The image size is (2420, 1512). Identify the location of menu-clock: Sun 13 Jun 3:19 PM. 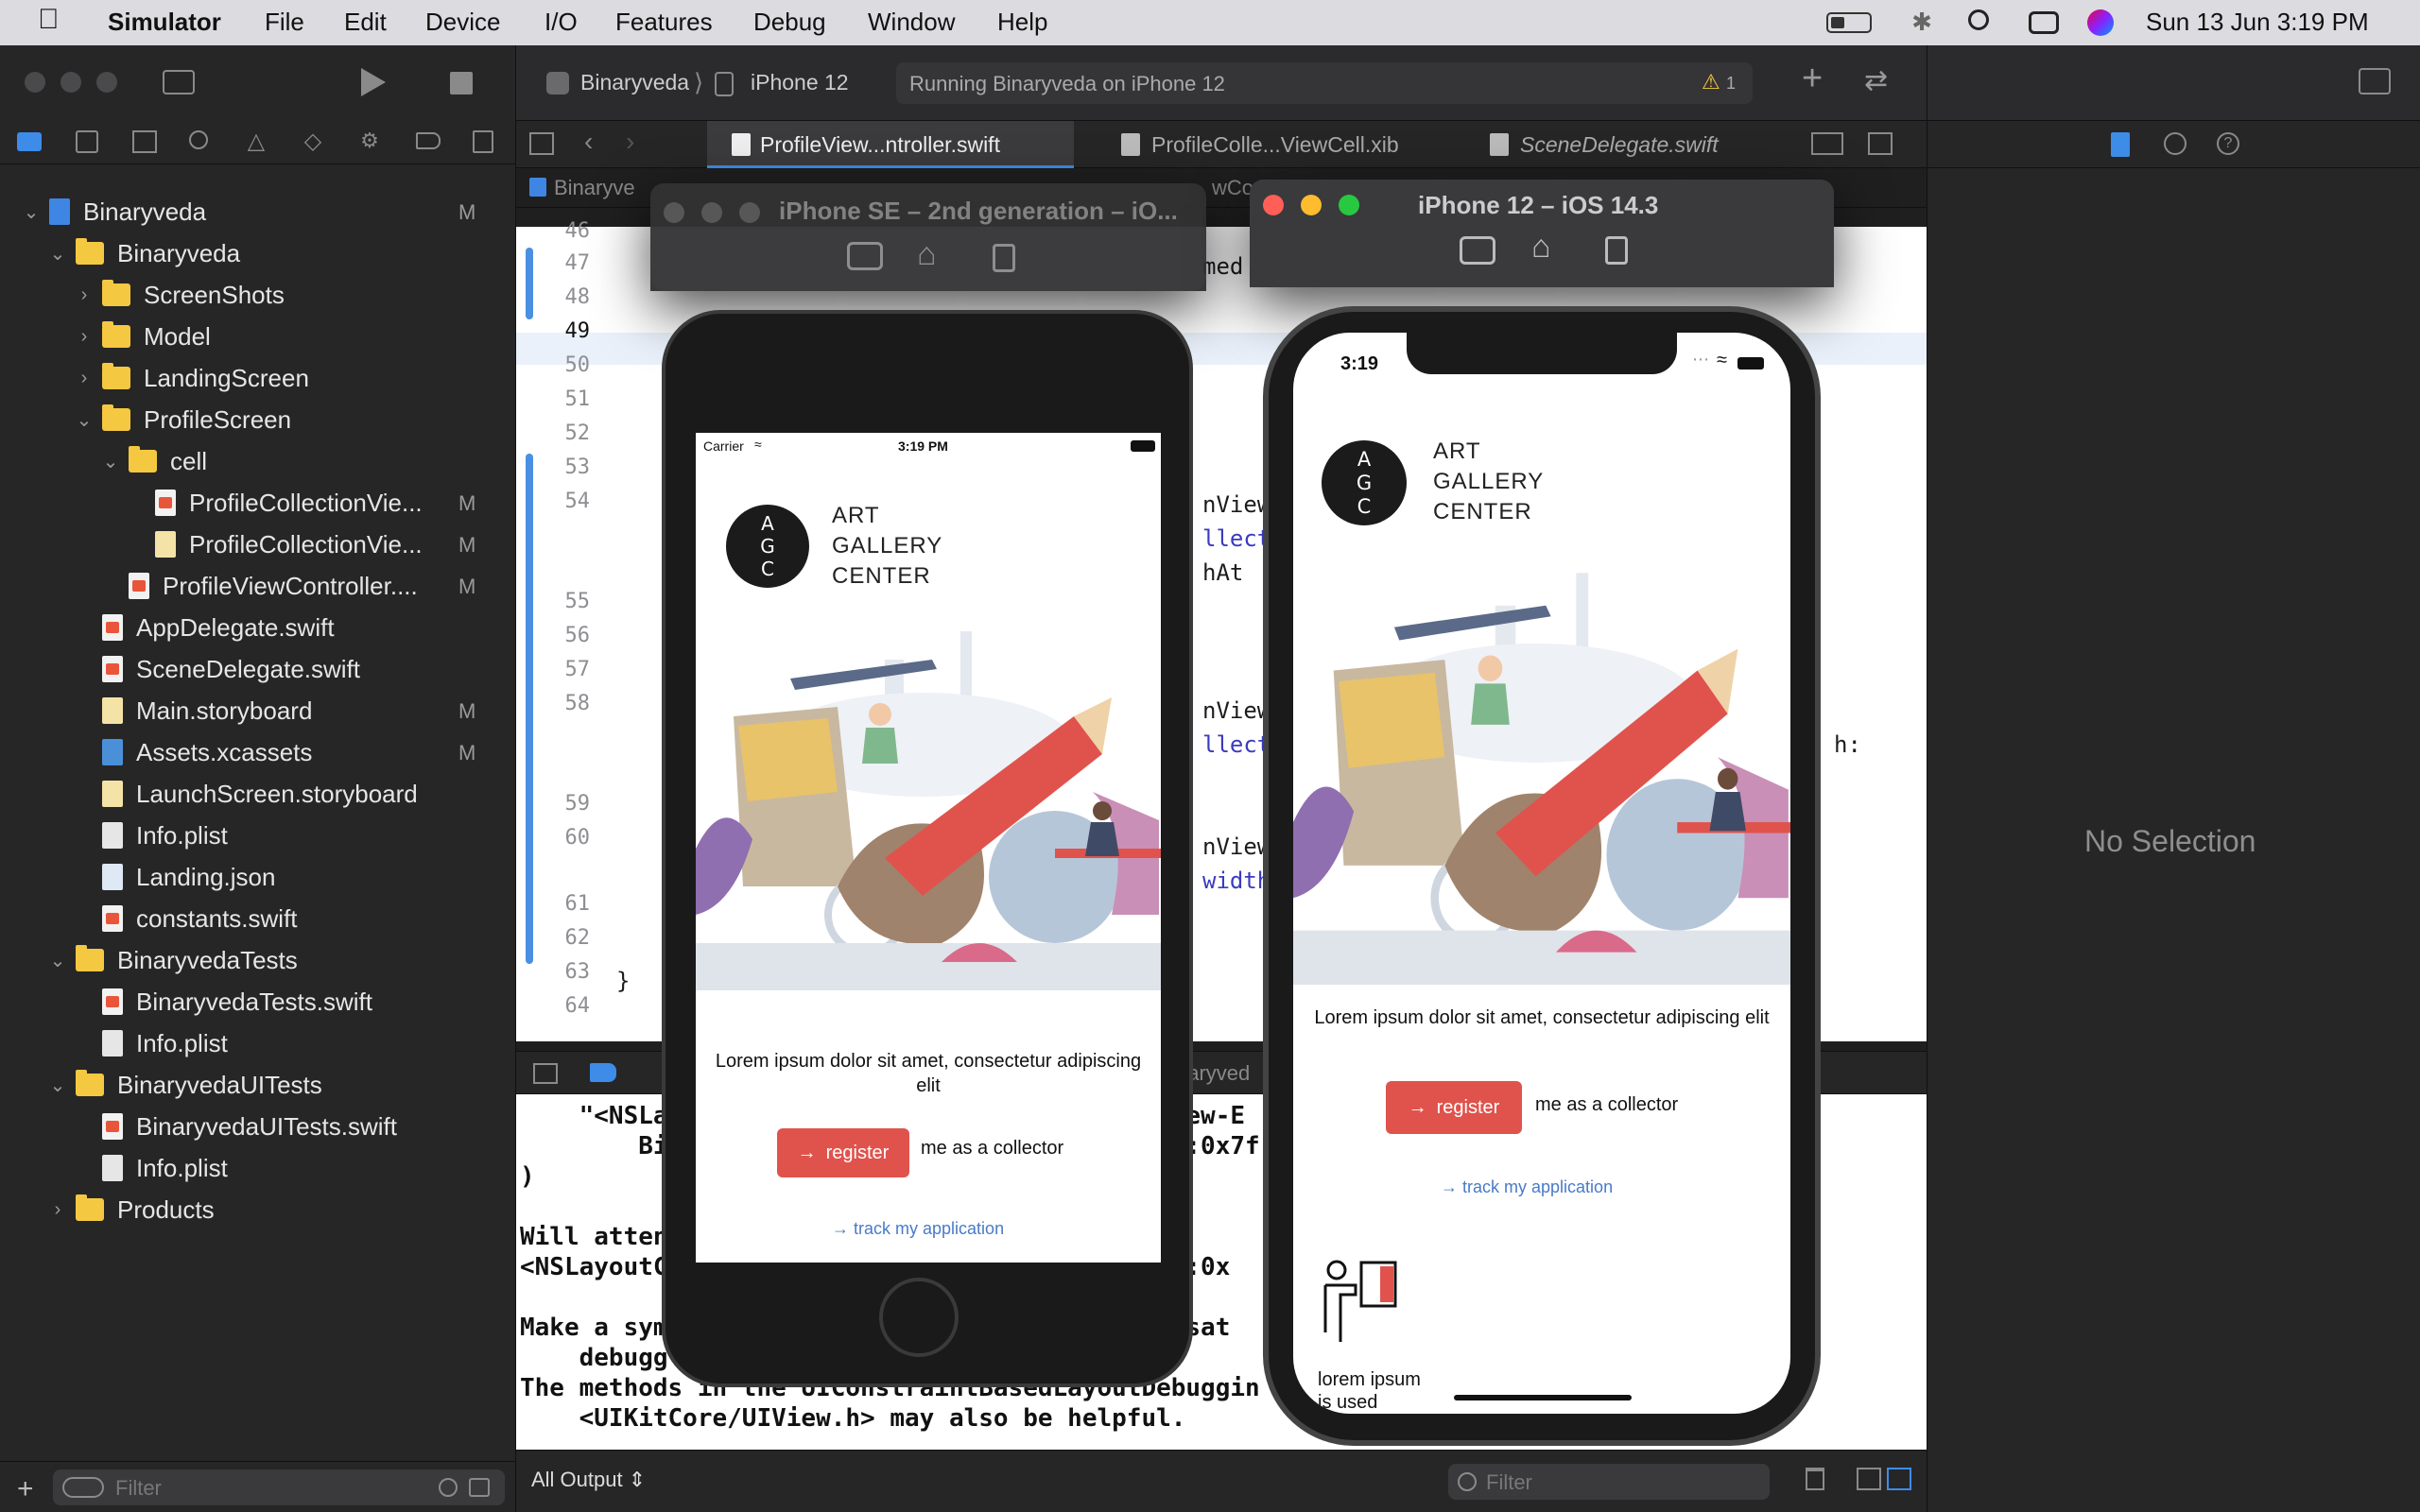
(2257, 22).